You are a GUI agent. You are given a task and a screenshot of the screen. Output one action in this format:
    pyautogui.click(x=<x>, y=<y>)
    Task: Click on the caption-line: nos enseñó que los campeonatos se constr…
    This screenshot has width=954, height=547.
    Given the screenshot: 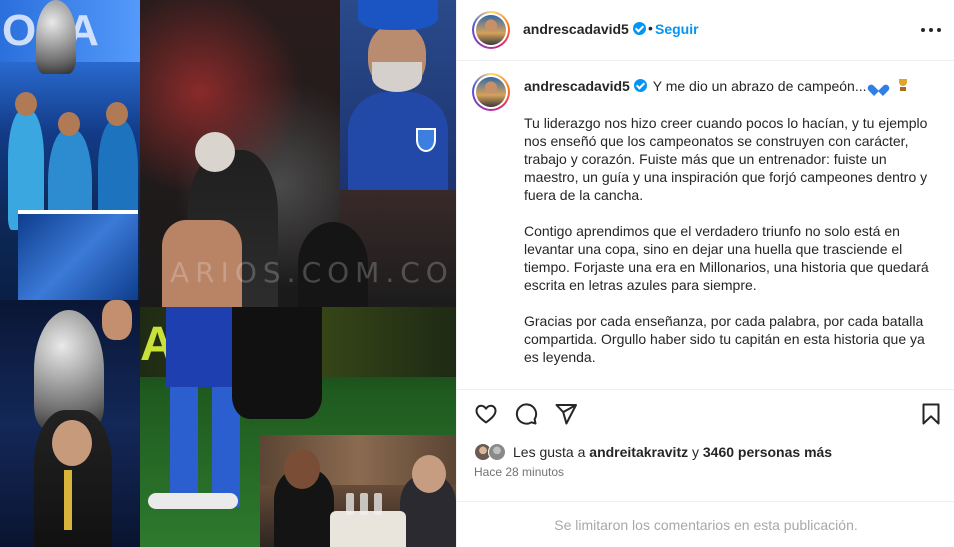 What is the action you would take?
    pyautogui.click(x=716, y=141)
    